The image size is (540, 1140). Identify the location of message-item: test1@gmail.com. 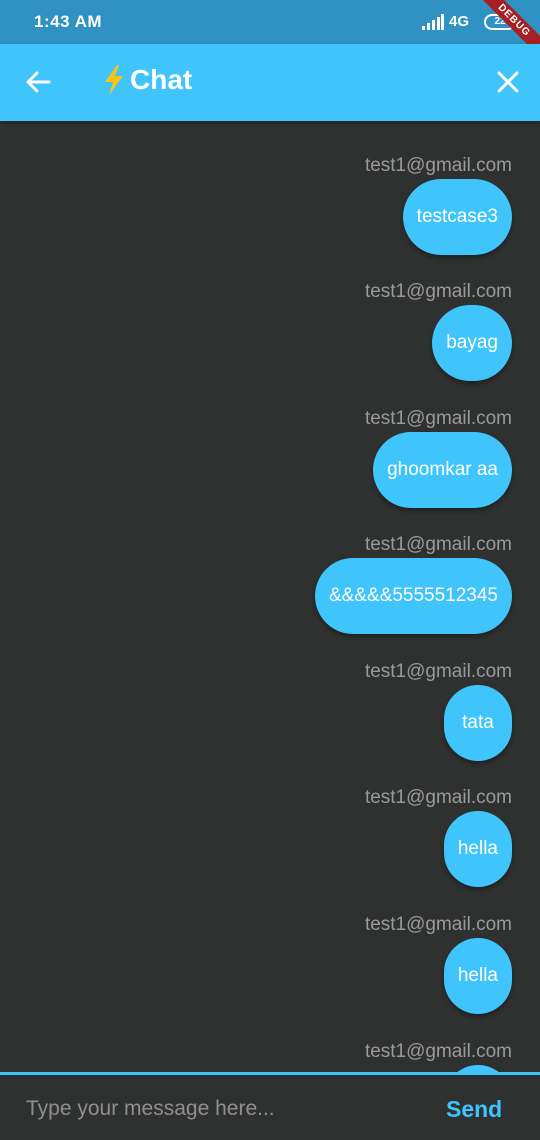
(438, 1056).